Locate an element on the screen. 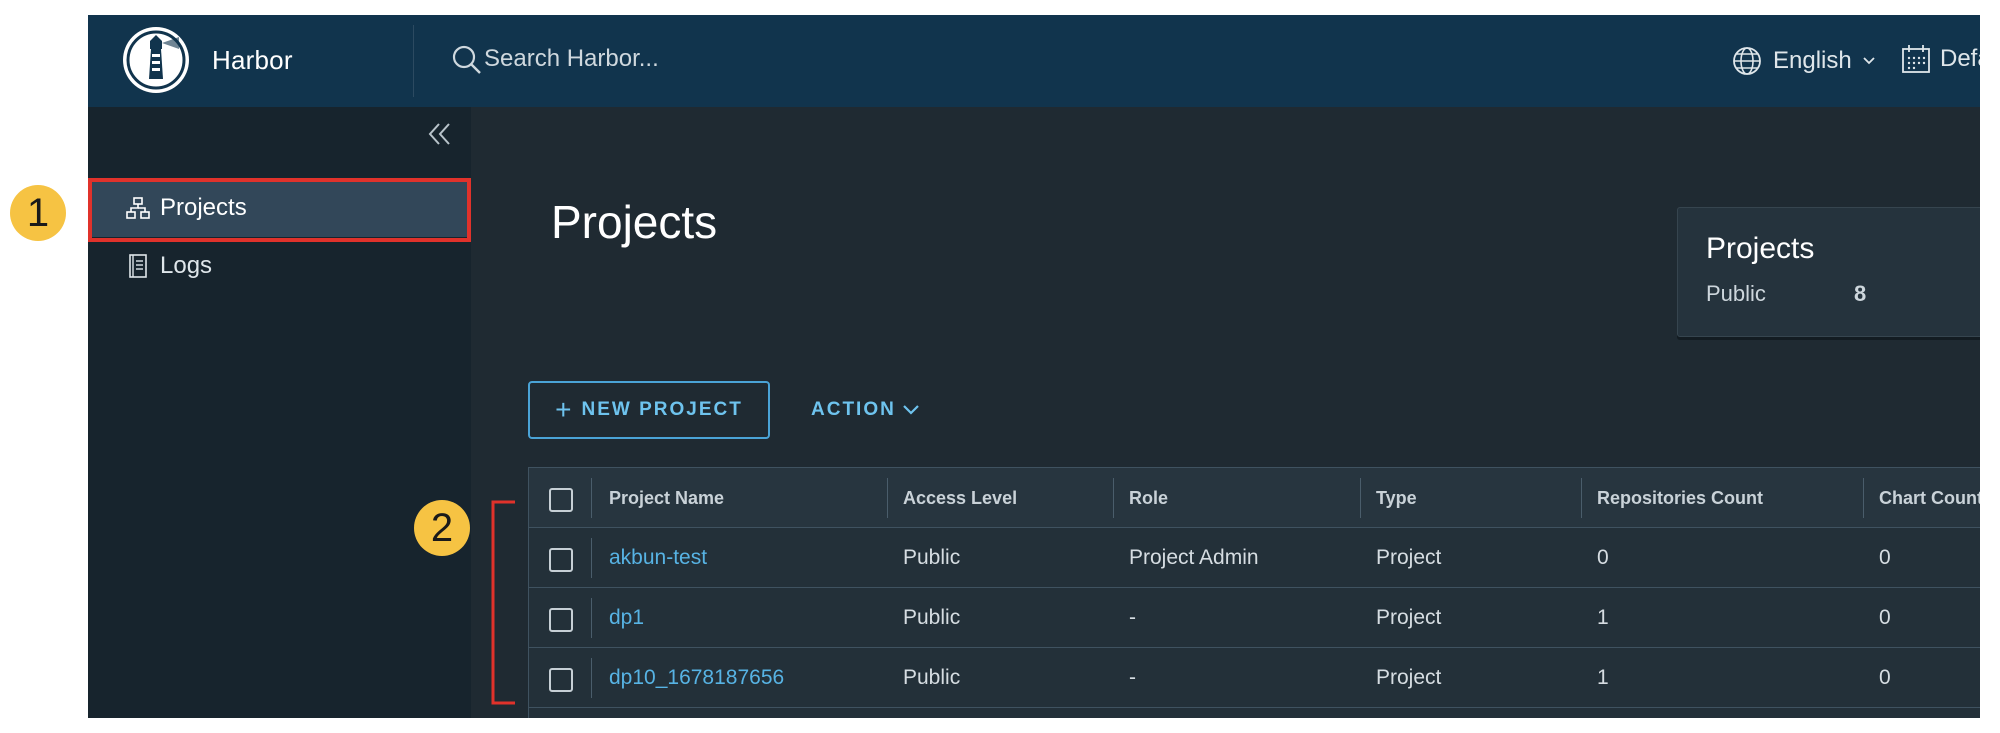  project-name-link: akbun-test is located at coordinates (658, 558).